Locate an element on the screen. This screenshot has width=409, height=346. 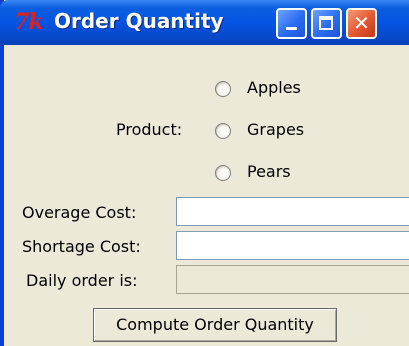
minimize-icon is located at coordinates (291, 28).